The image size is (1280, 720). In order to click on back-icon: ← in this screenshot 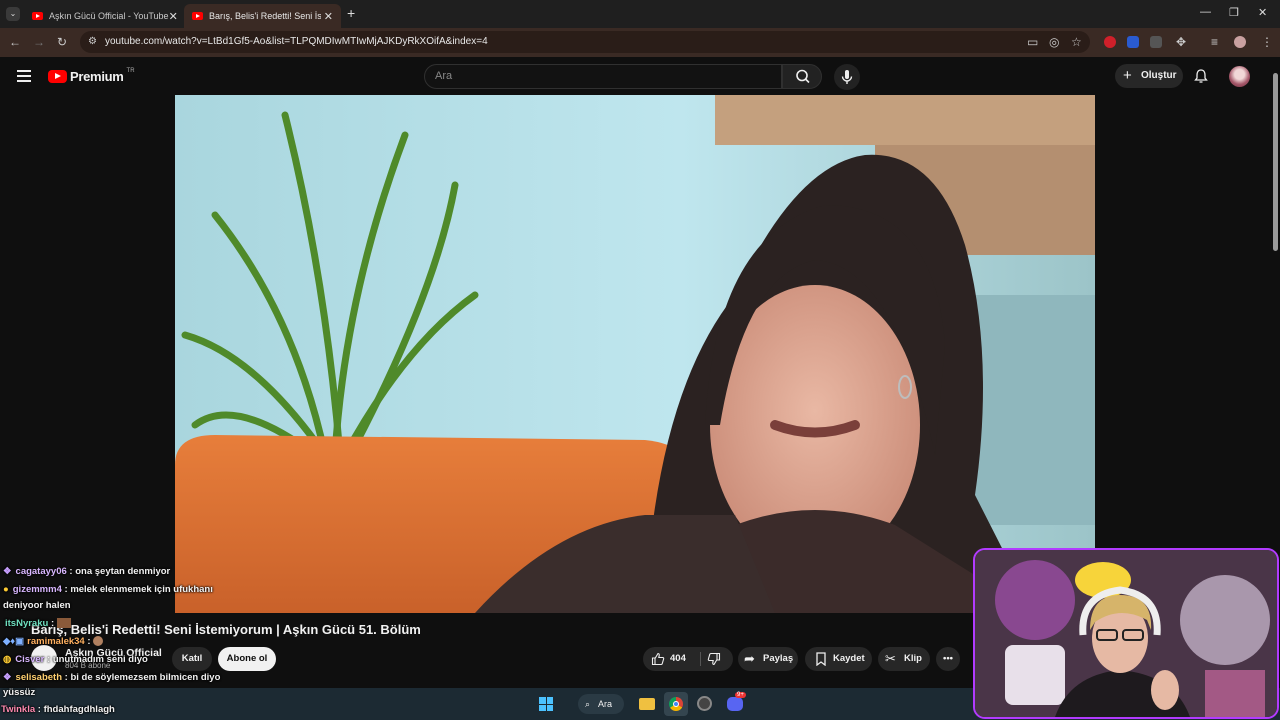, I will do `click(15, 42)`.